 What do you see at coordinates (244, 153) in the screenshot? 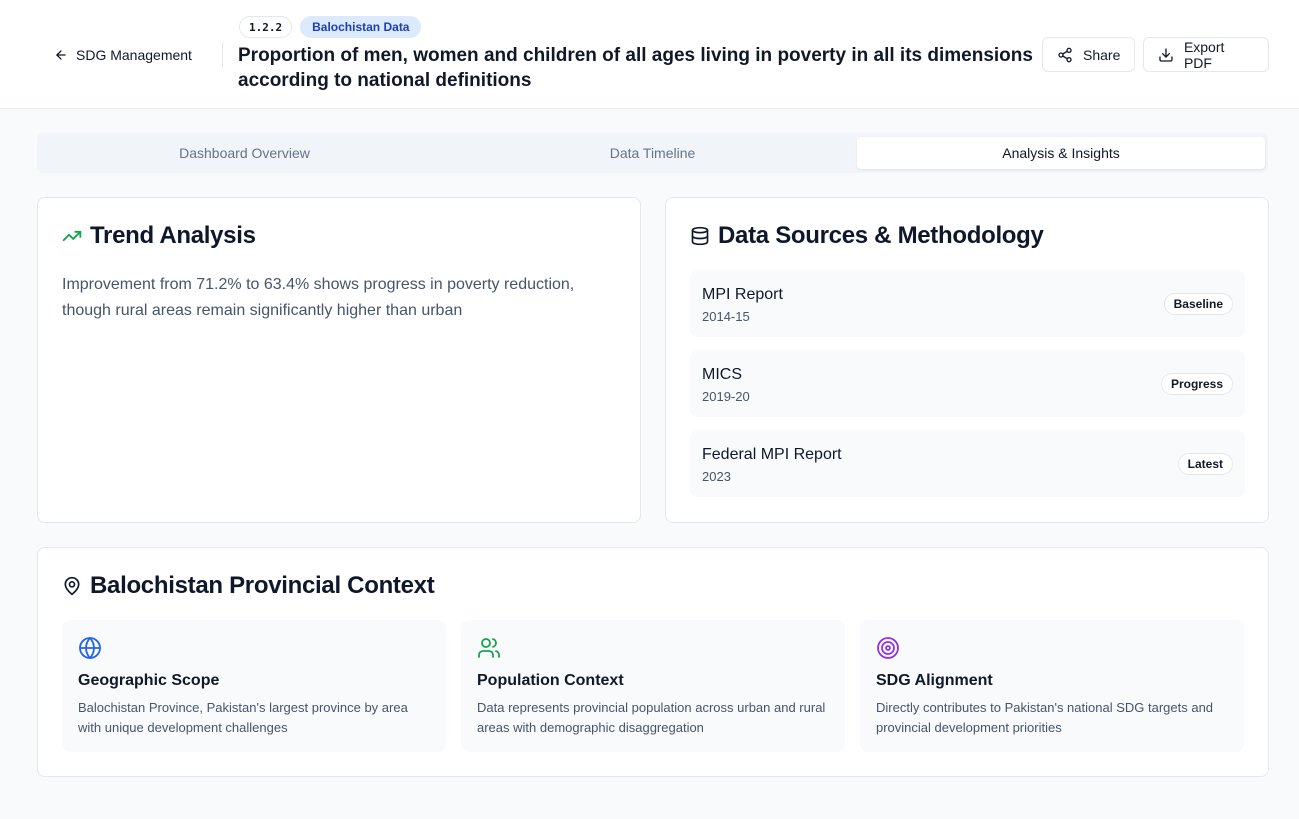
I see `tab-dashboard-overview: Dashboard Overview` at bounding box center [244, 153].